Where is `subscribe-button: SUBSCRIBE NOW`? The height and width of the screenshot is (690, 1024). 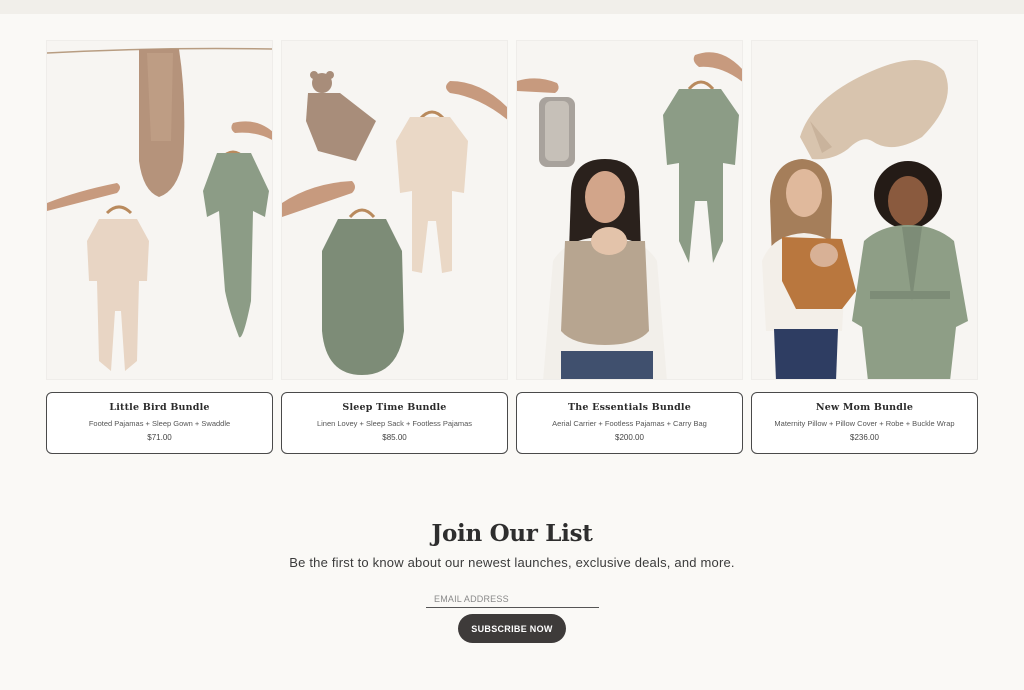 subscribe-button: SUBSCRIBE NOW is located at coordinates (512, 628).